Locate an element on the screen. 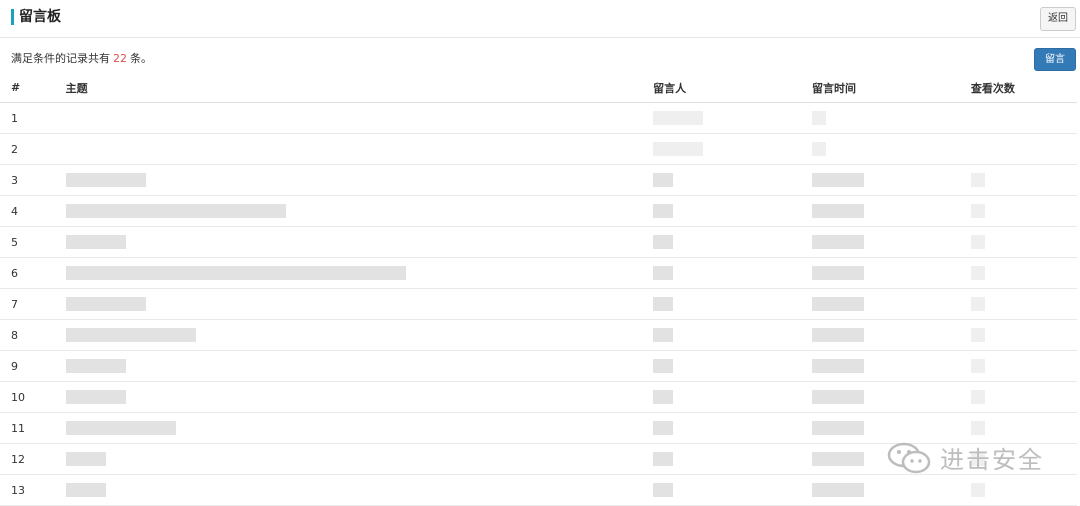  table-header-row: # 主题 留言人 留言时间 查看次数 is located at coordinates (538, 88).